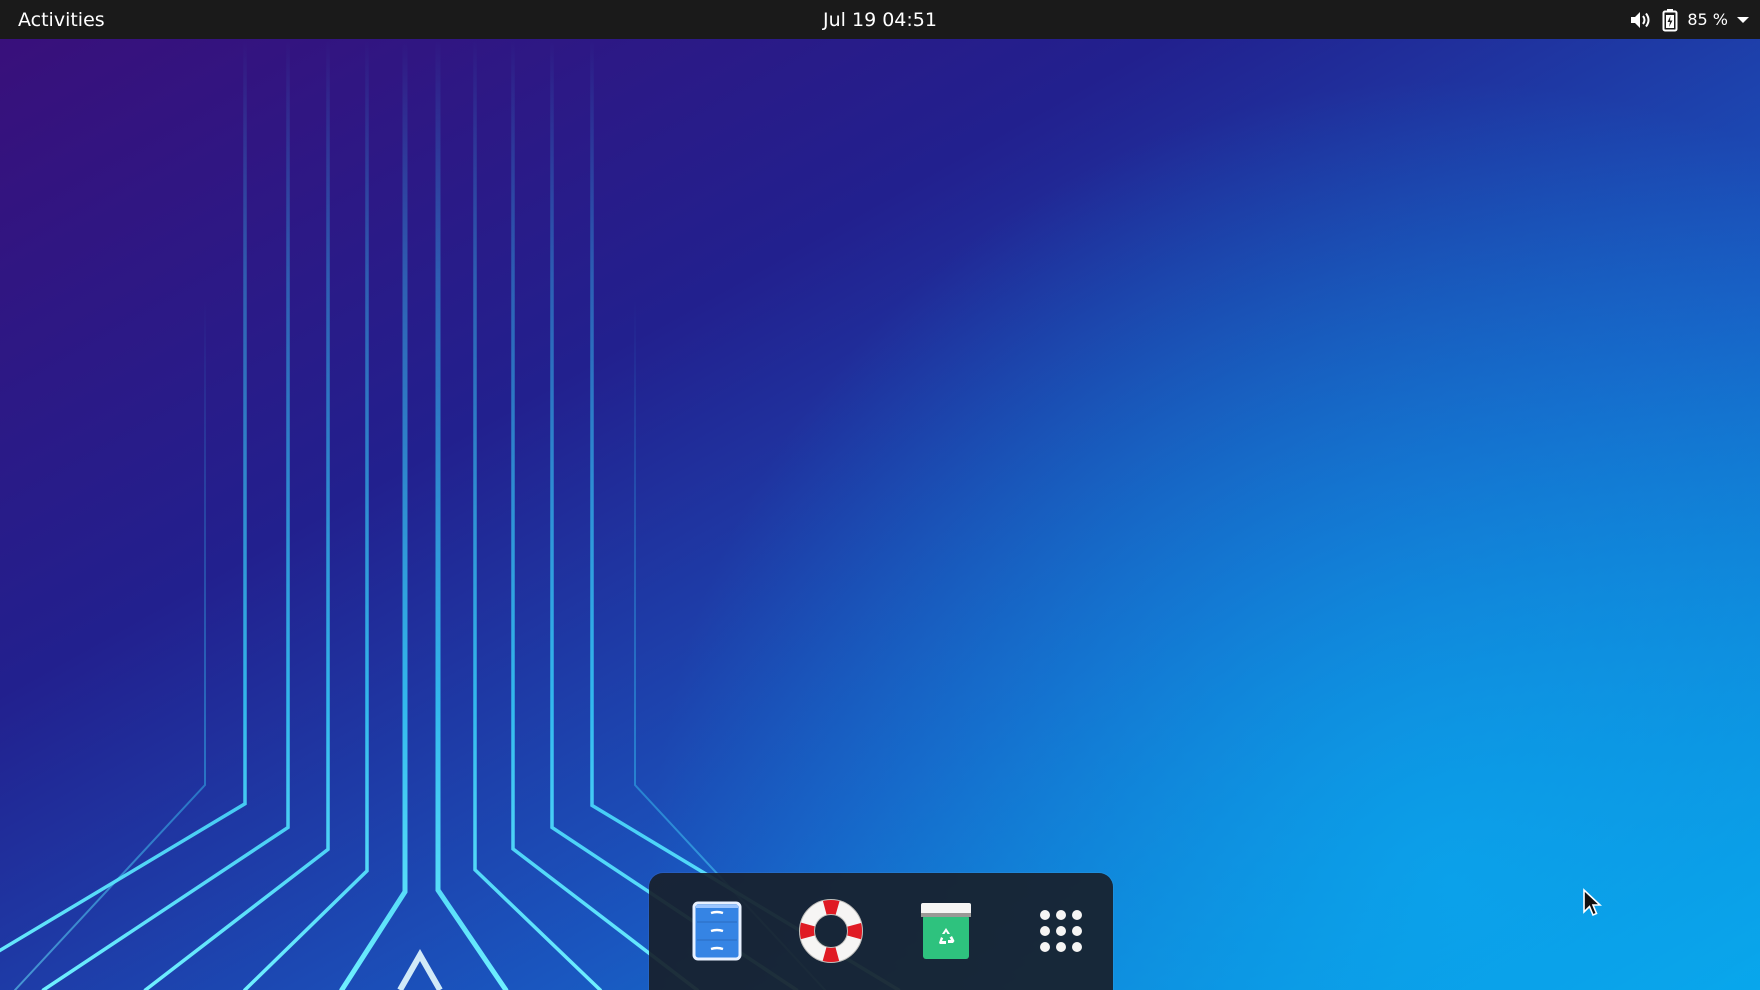  I want to click on help-launcher, so click(831, 931).